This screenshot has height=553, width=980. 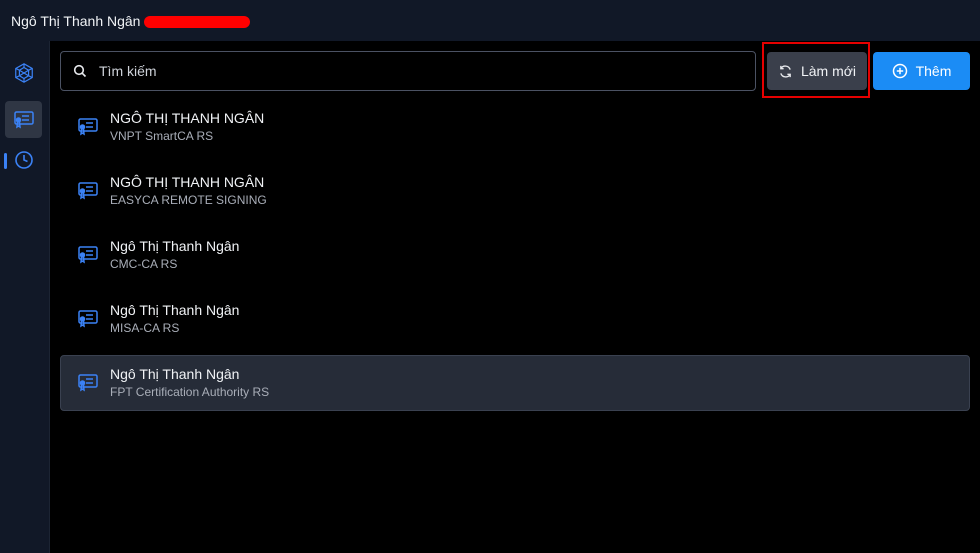 What do you see at coordinates (899, 71) in the screenshot?
I see `plus-circle-icon` at bounding box center [899, 71].